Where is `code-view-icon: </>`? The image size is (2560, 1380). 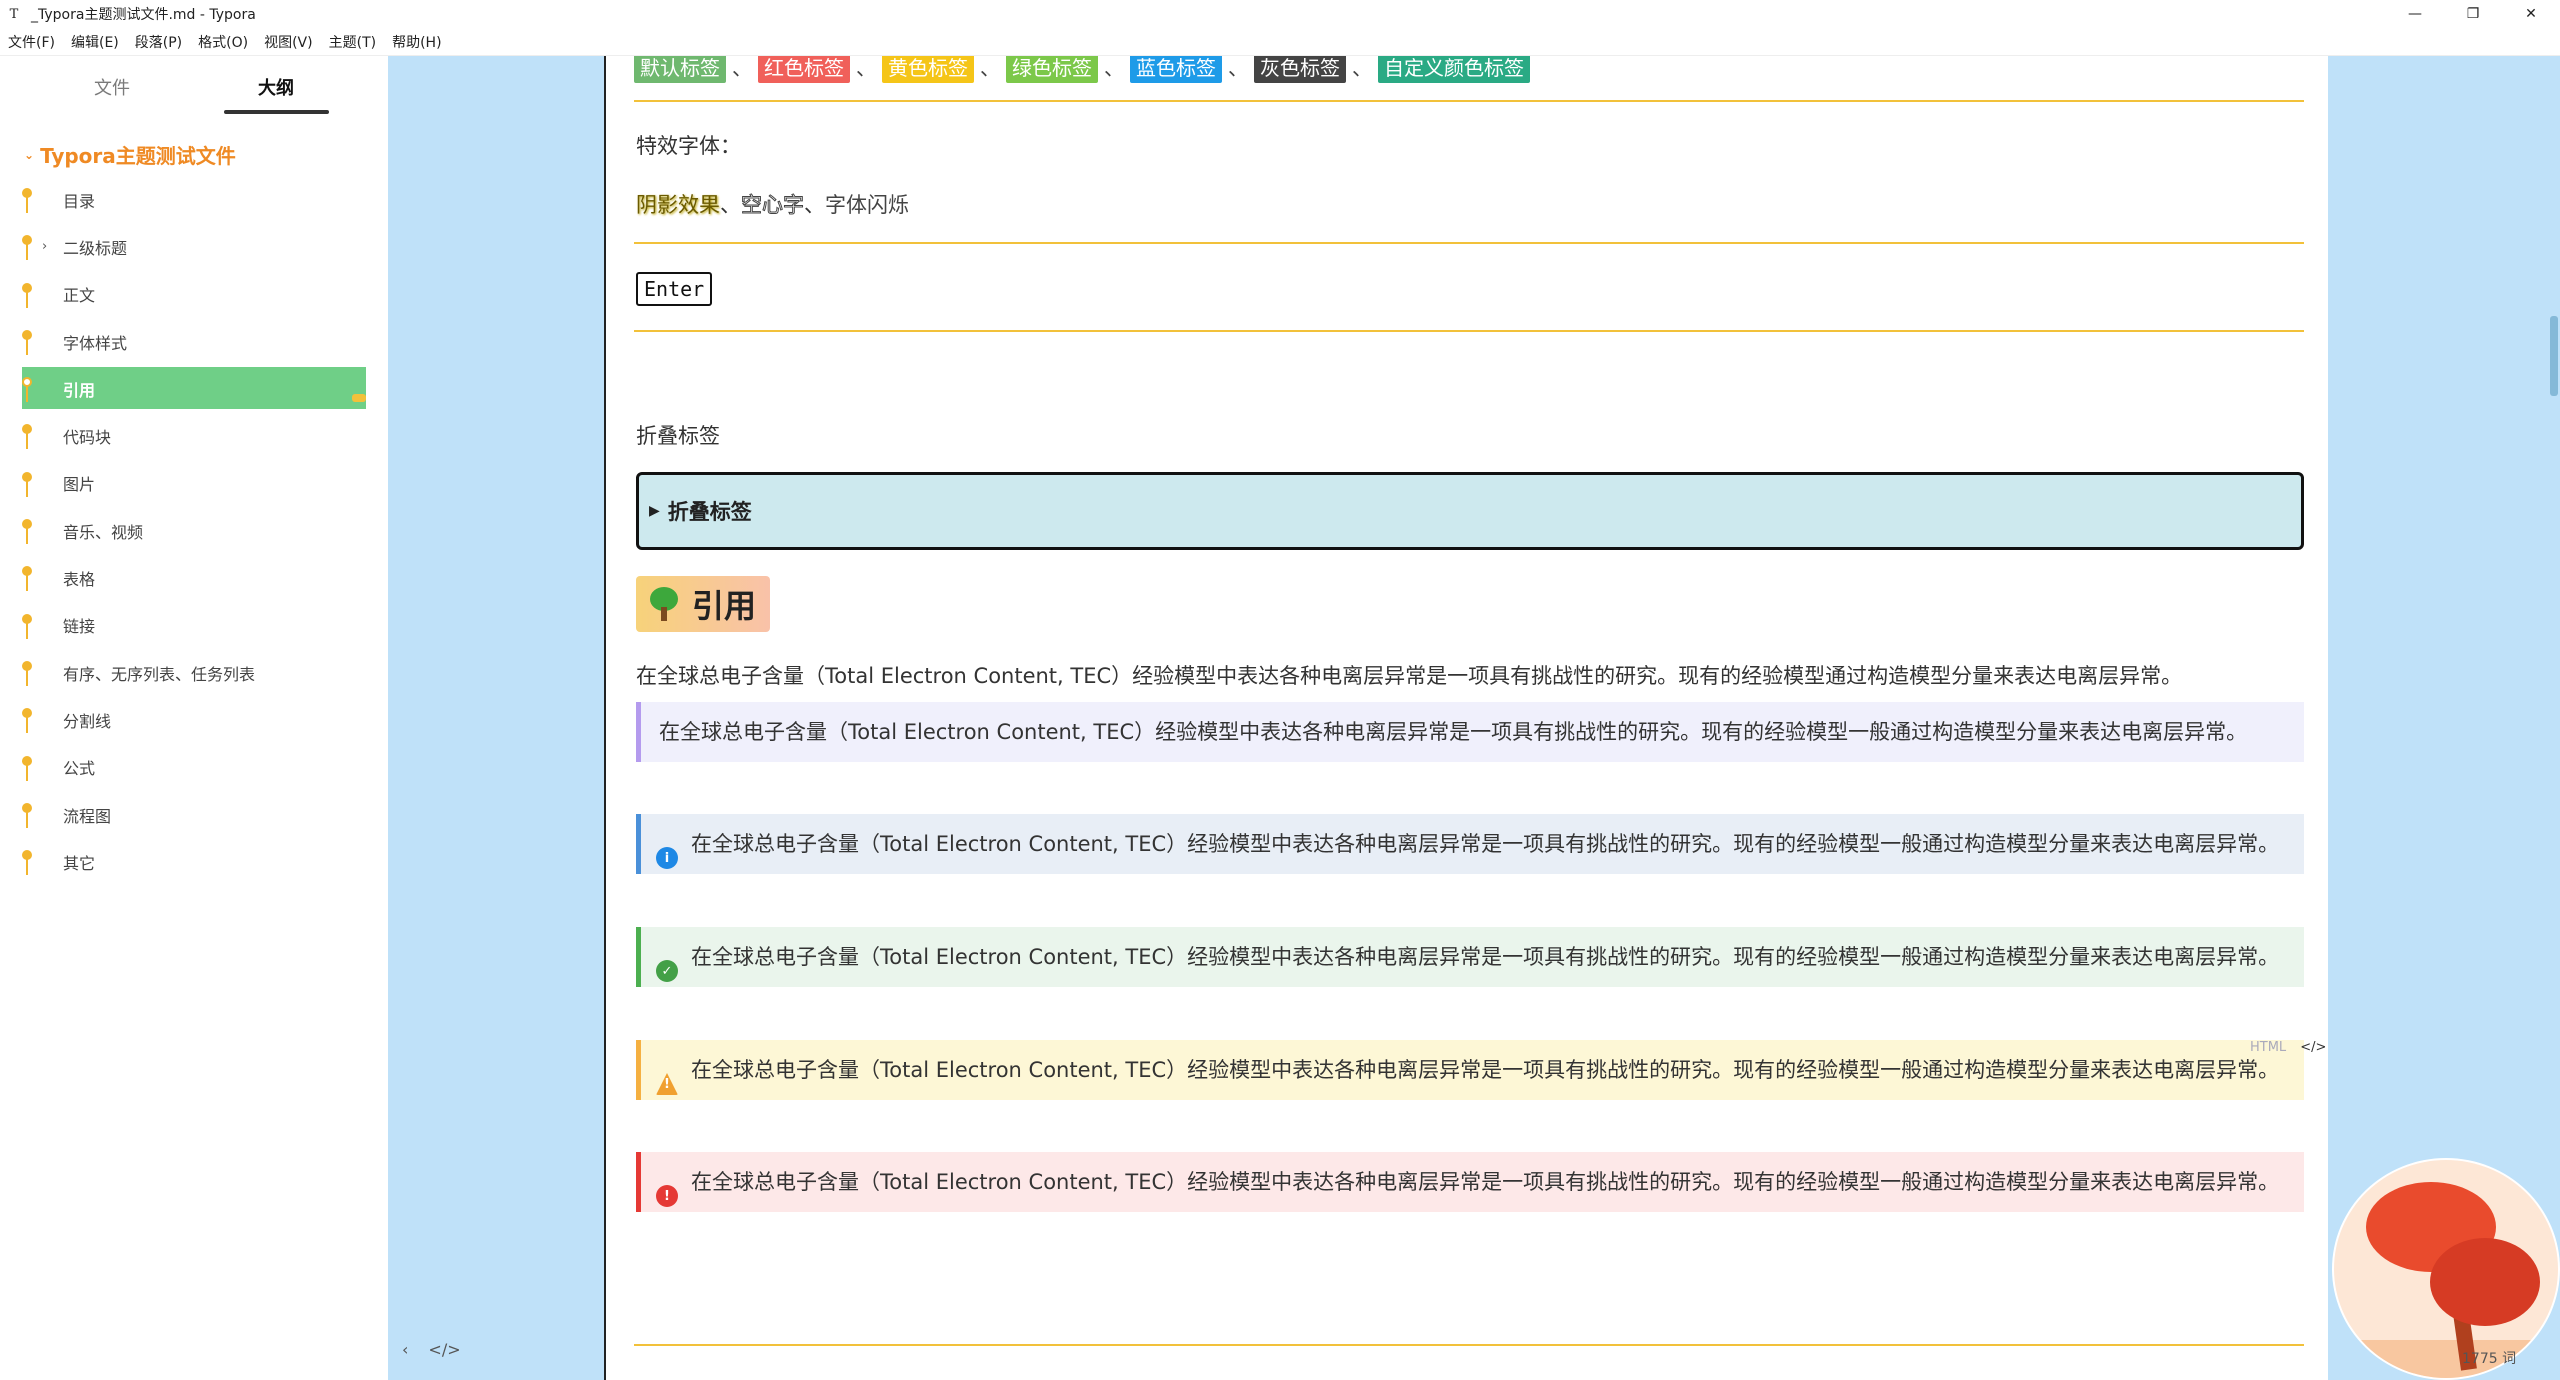 code-view-icon: </> is located at coordinates (2313, 1047).